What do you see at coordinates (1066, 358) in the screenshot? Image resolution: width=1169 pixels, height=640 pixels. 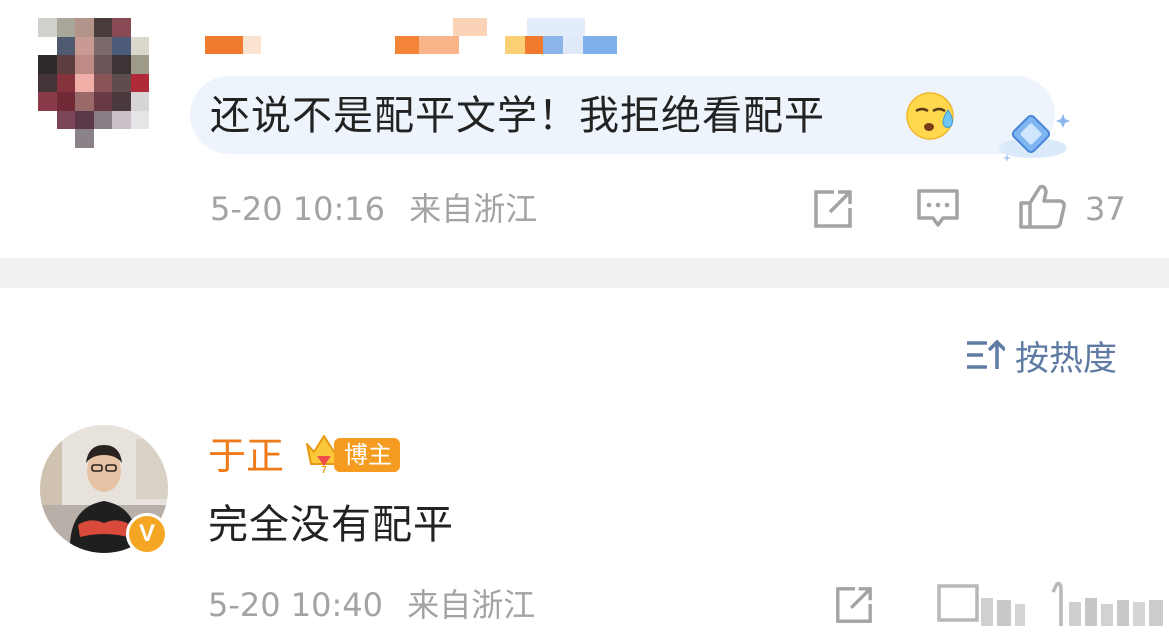 I see `sort-label: 按热度` at bounding box center [1066, 358].